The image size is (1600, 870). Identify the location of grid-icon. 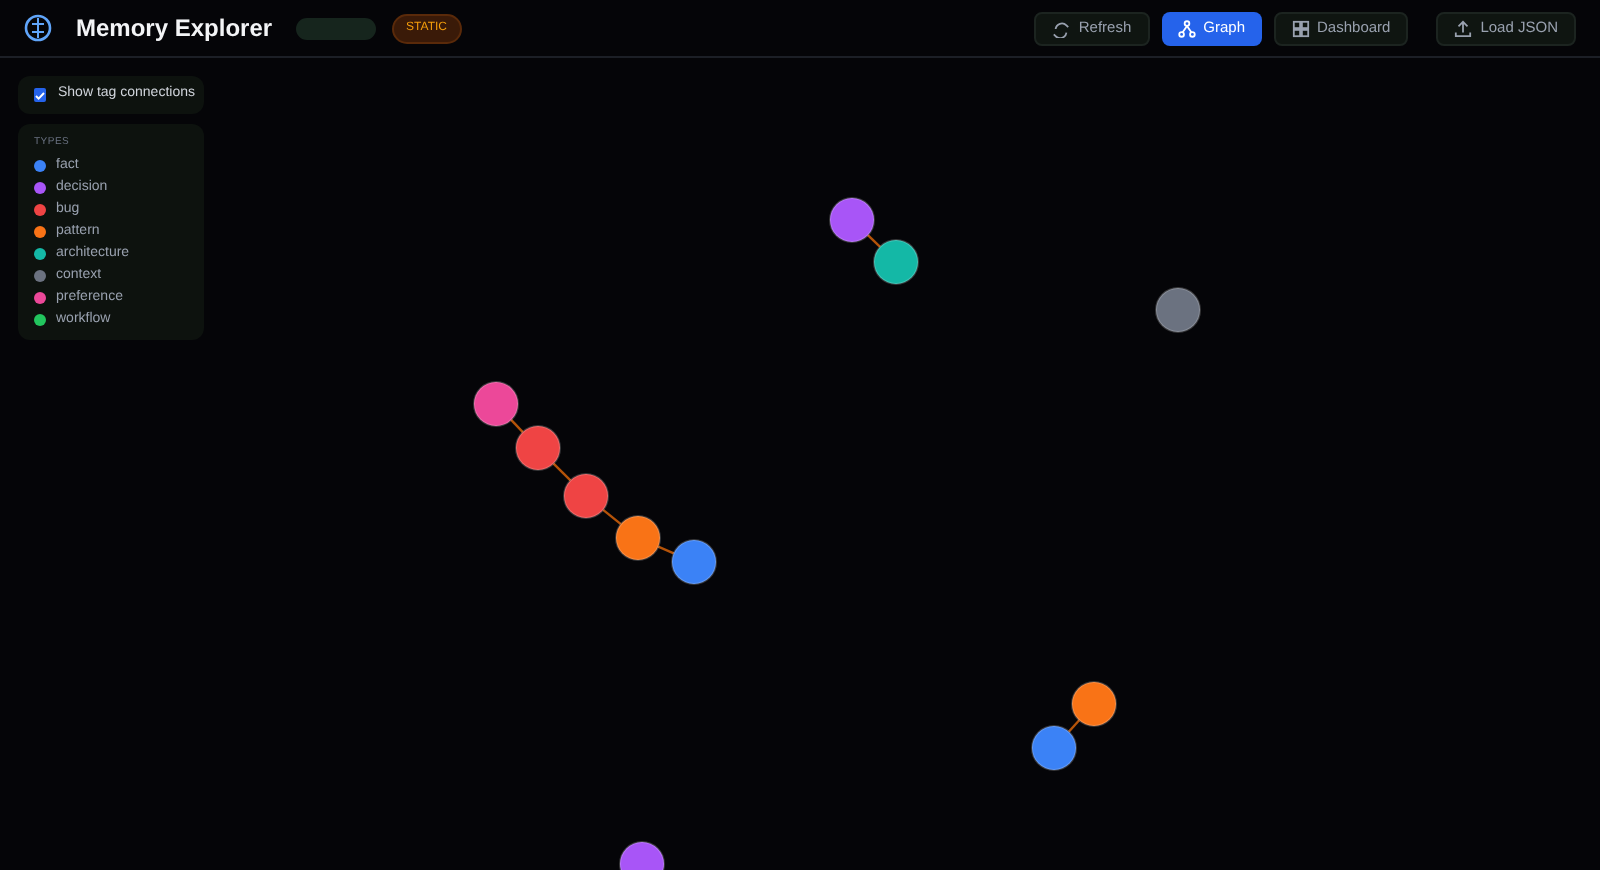
(1300, 28).